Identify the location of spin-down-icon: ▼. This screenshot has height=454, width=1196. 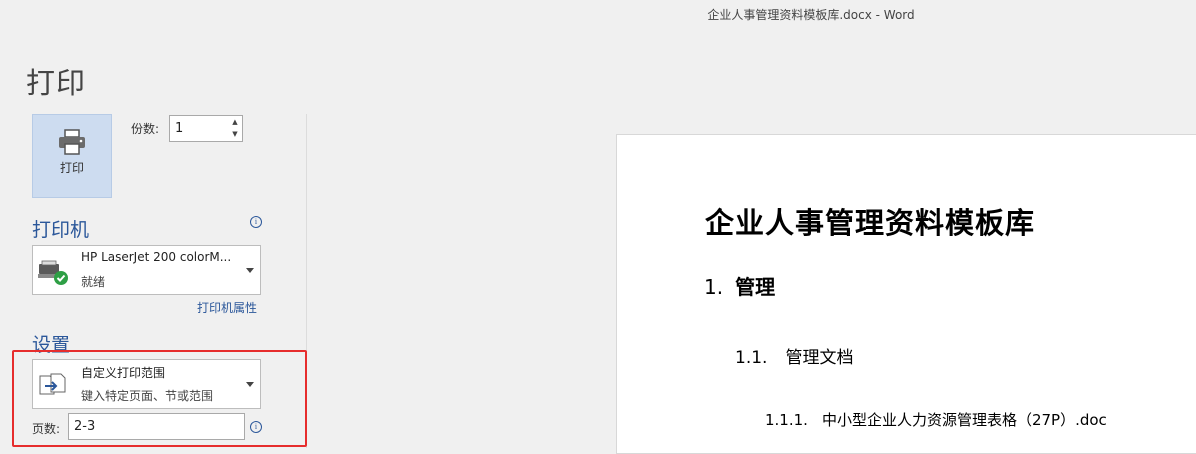
(235, 134).